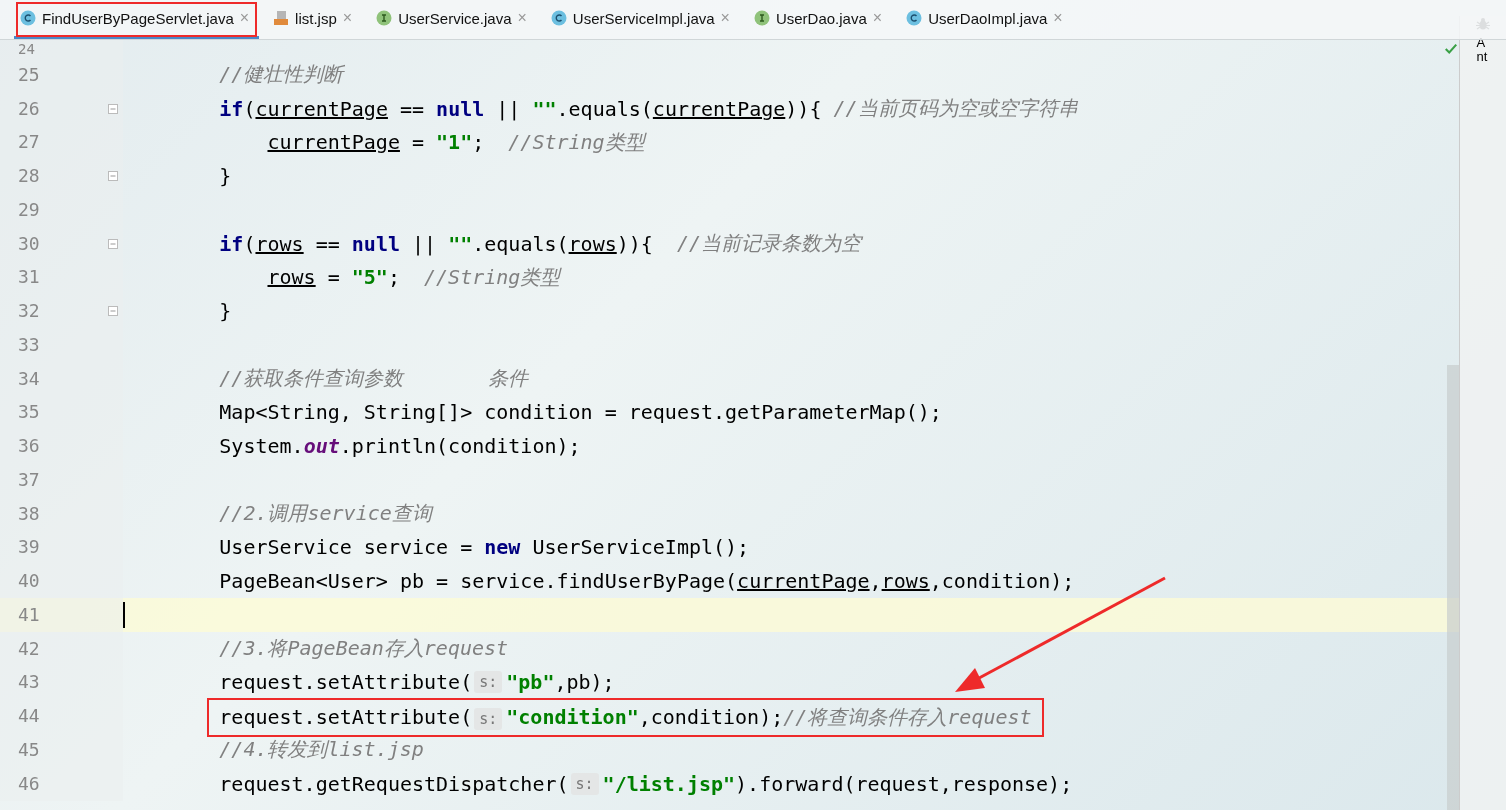 The height and width of the screenshot is (810, 1506). I want to click on code-text: ).forward(request,response);, so click(904, 783).